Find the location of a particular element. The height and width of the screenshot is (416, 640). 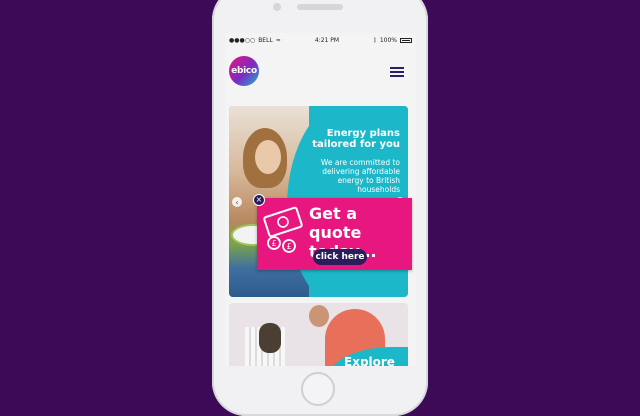

phone-camera is located at coordinates (277, 7).